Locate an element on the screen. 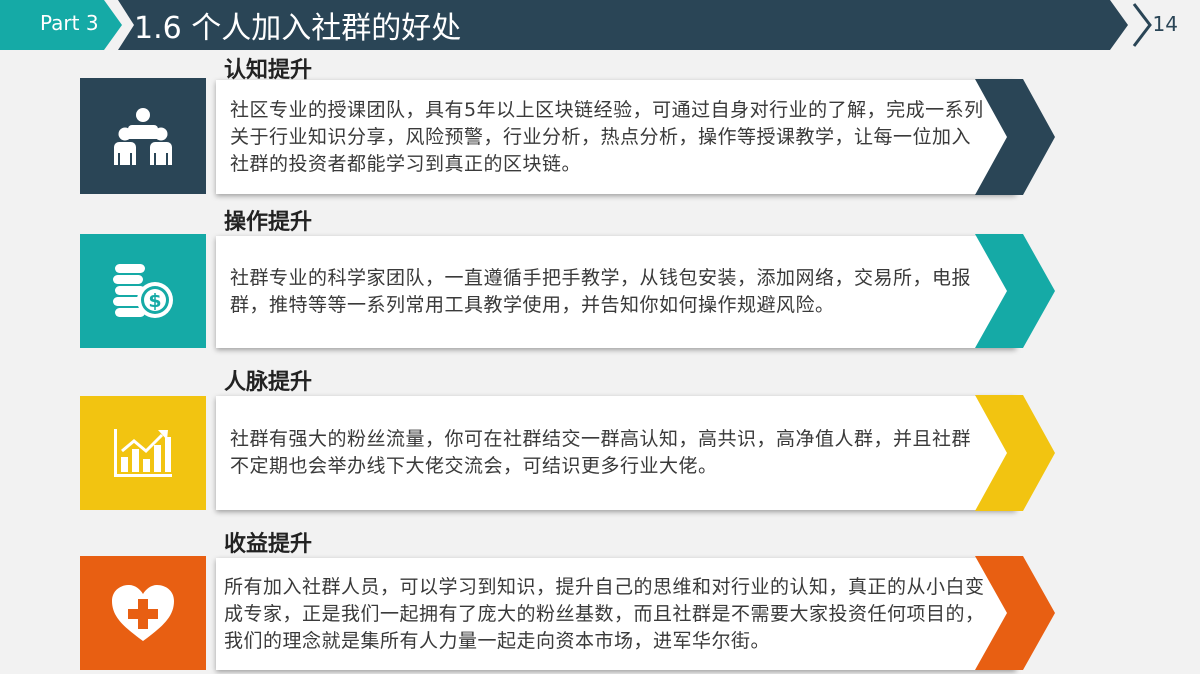 This screenshot has width=1200, height=674. heart-plus-icon is located at coordinates (143, 613).